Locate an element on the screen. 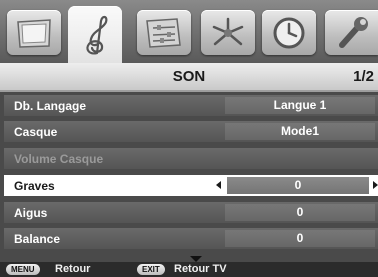 This screenshot has height=277, width=378. menu-item-graves: Graves 0 is located at coordinates (191, 185).